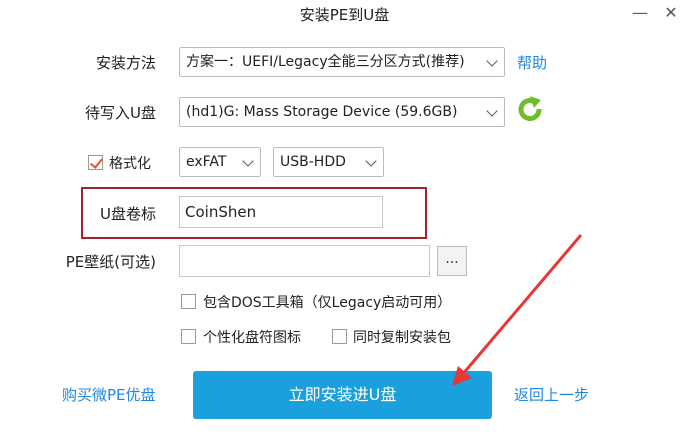 Image resolution: width=689 pixels, height=432 pixels. What do you see at coordinates (517, 310) in the screenshot?
I see `annotation-arrow` at bounding box center [517, 310].